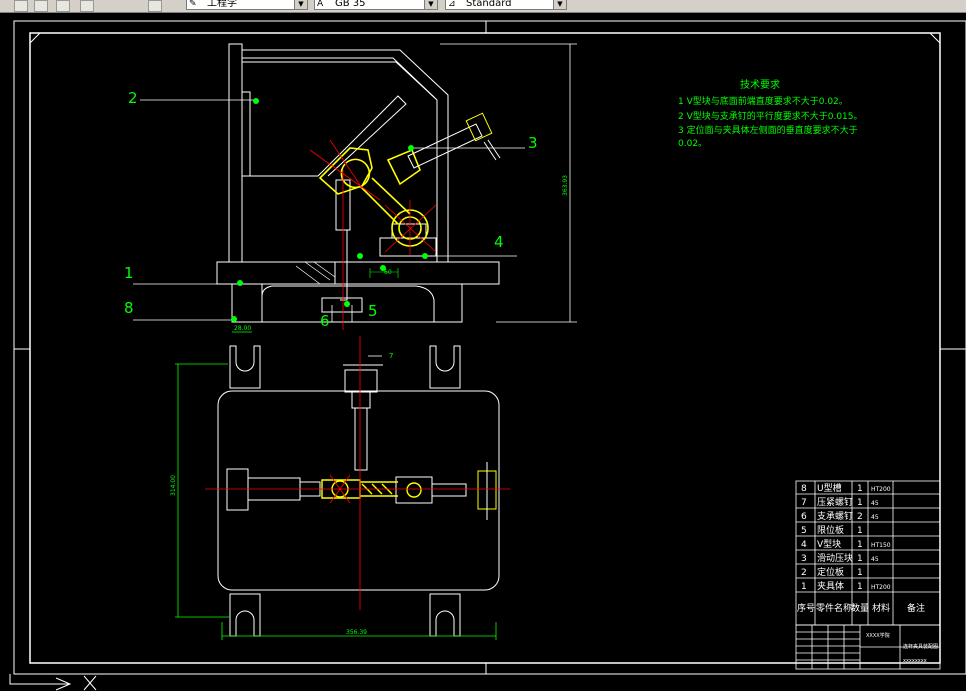 The width and height of the screenshot is (966, 691). Describe the element at coordinates (804, 573) in the screenshot. I see `bom-cell-no: 2` at that location.